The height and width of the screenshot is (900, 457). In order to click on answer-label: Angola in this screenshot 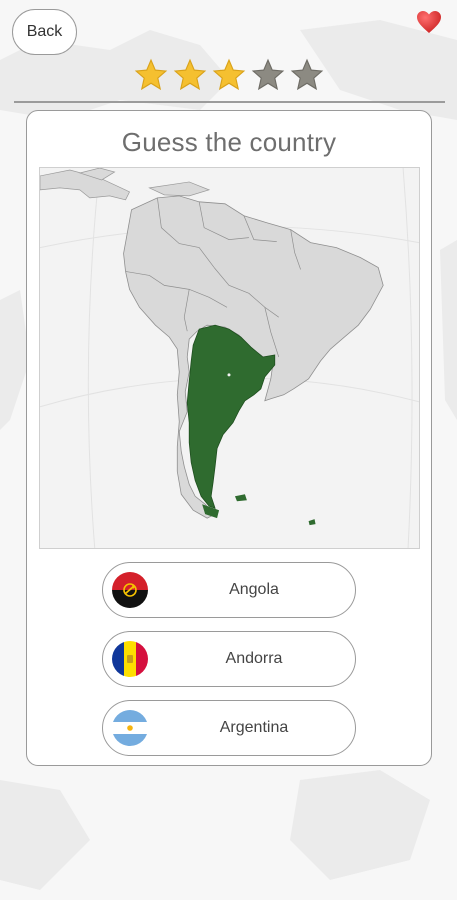, I will do `click(254, 589)`.